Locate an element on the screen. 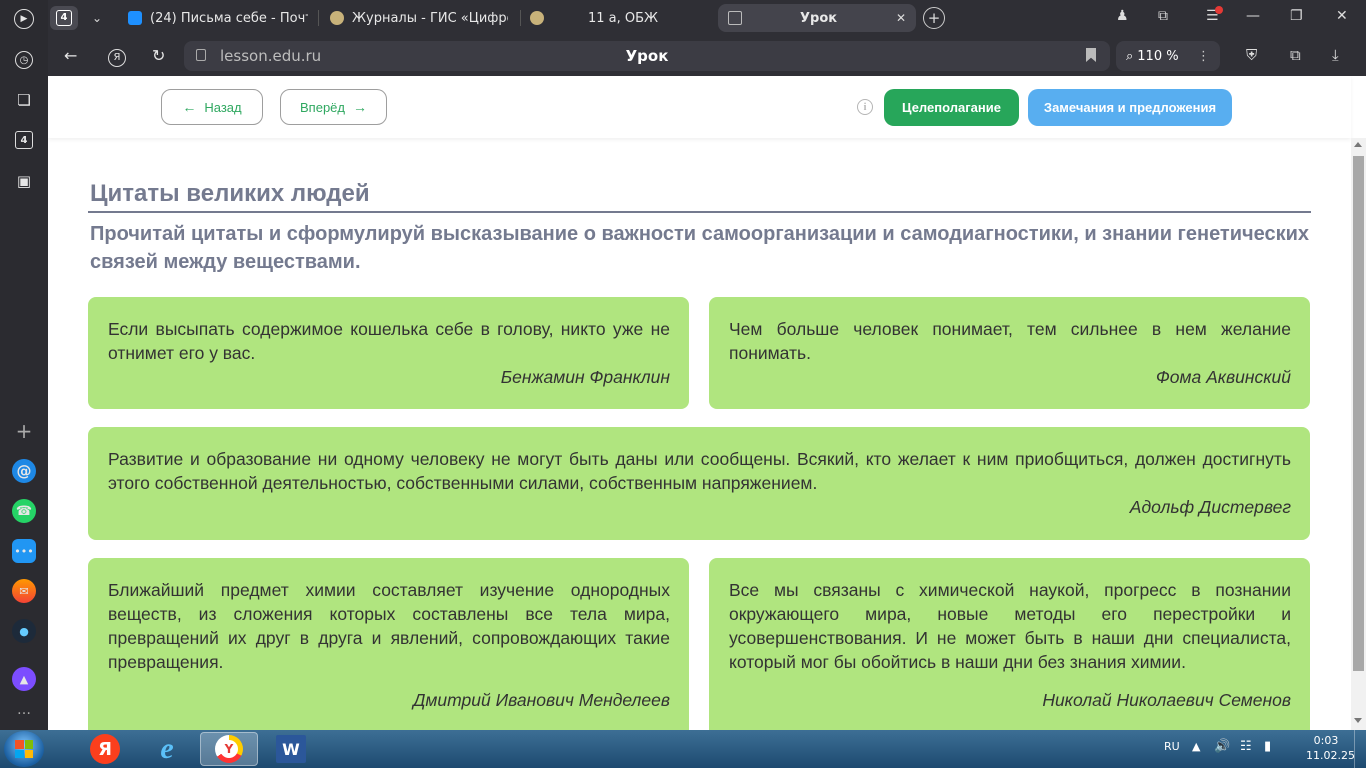 The height and width of the screenshot is (768, 1366). taskbar-yandex: Я is located at coordinates (105, 749).